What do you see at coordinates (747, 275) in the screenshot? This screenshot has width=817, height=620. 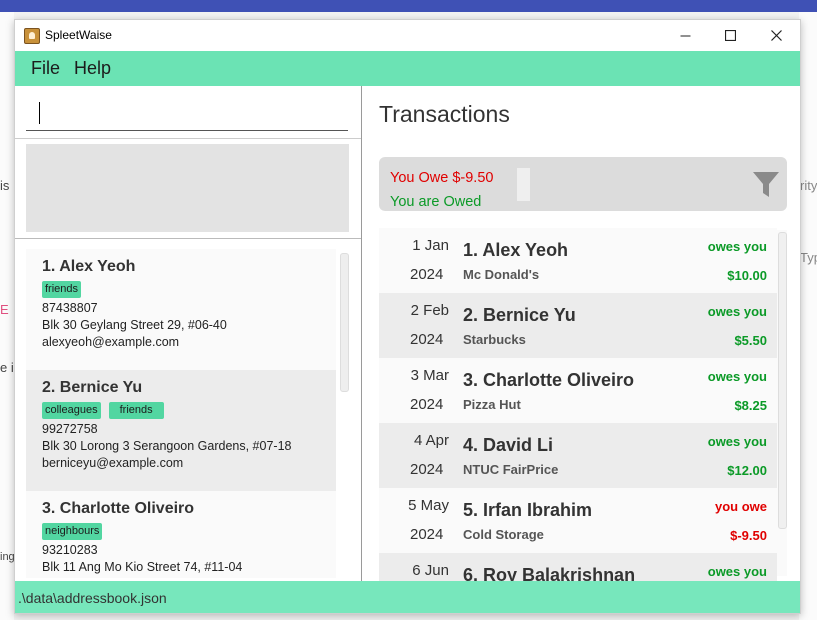 I see `transaction-amount: $10.00` at bounding box center [747, 275].